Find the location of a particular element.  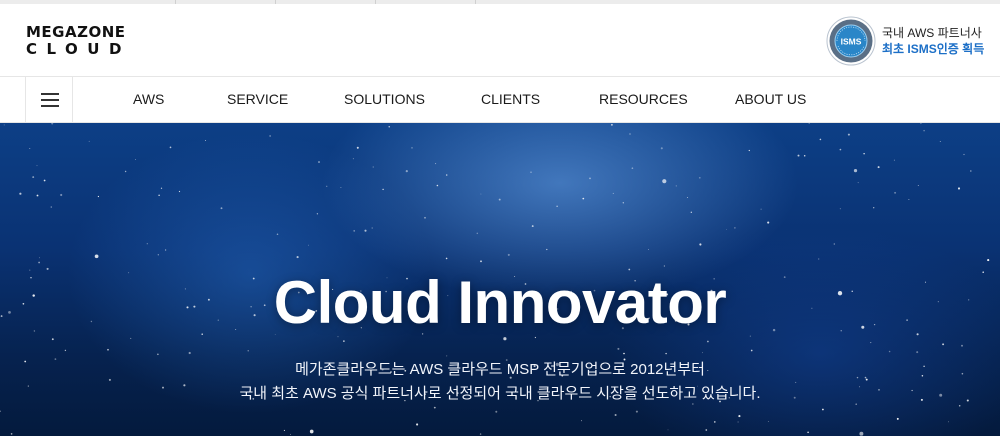

nav-item-service: SERVICE is located at coordinates (257, 99).